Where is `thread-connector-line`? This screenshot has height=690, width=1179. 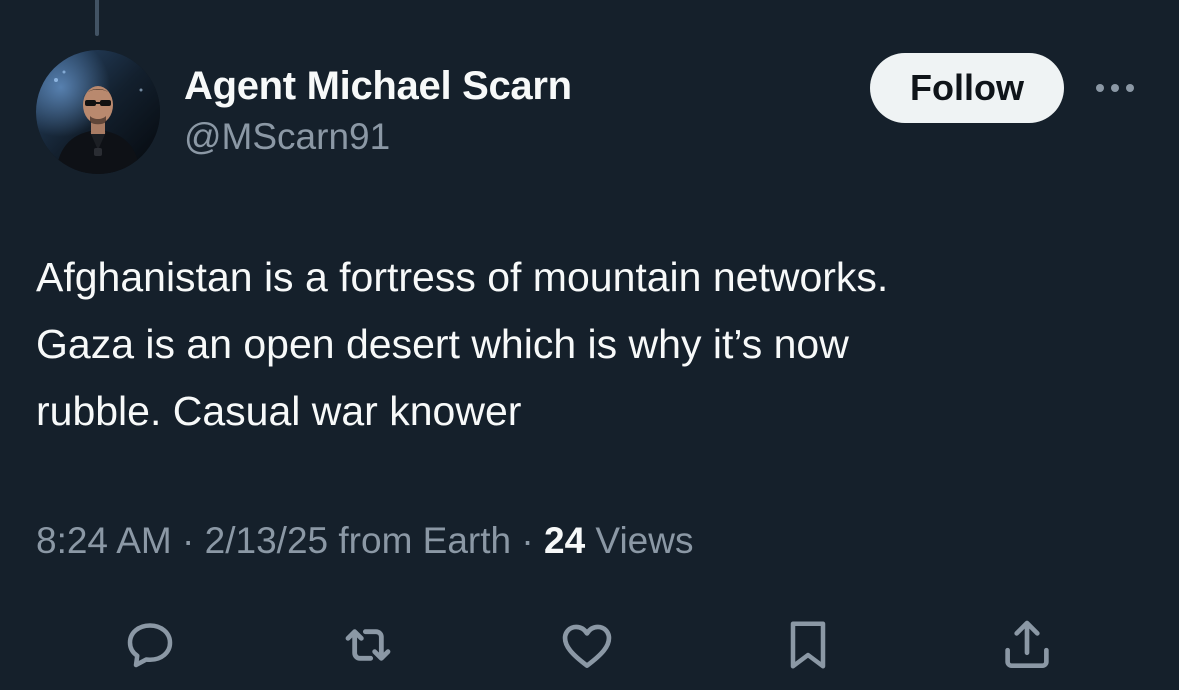 thread-connector-line is located at coordinates (97, 18).